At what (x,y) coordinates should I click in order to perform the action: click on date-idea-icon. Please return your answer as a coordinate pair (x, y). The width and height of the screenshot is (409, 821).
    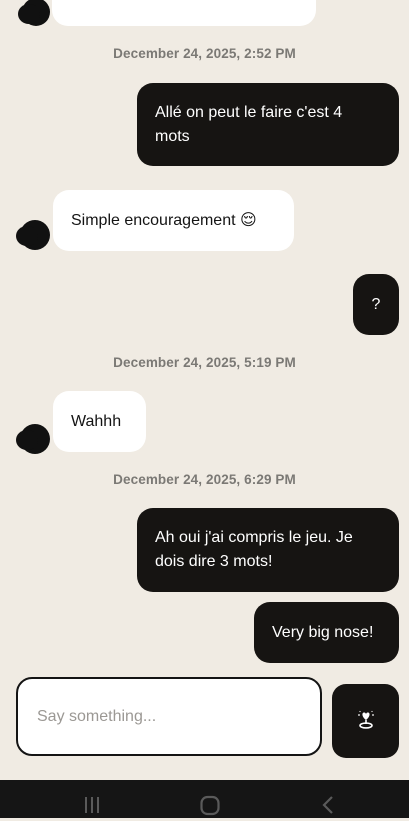
    Looking at the image, I should click on (366, 721).